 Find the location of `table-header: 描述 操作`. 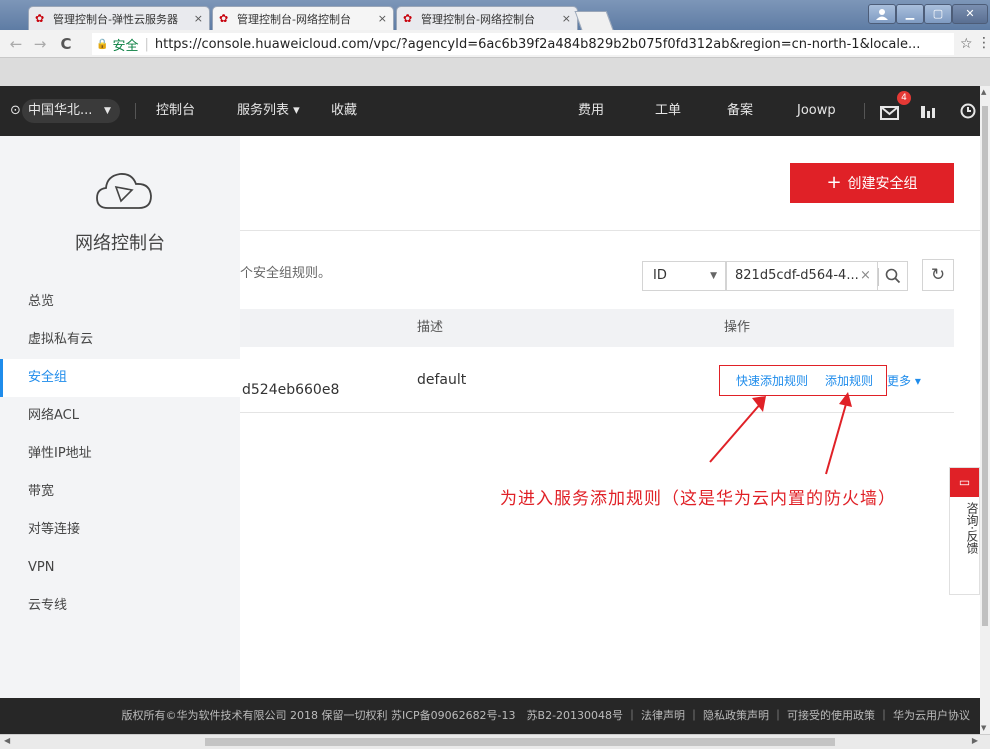

table-header: 描述 操作 is located at coordinates (597, 328).